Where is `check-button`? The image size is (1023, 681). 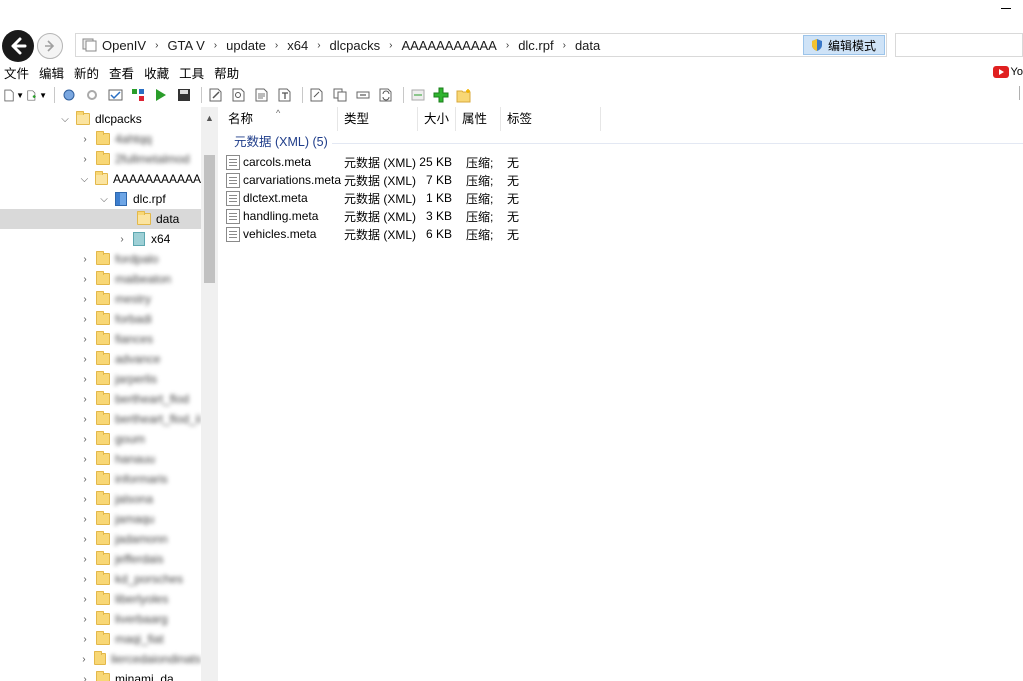 check-button is located at coordinates (115, 95).